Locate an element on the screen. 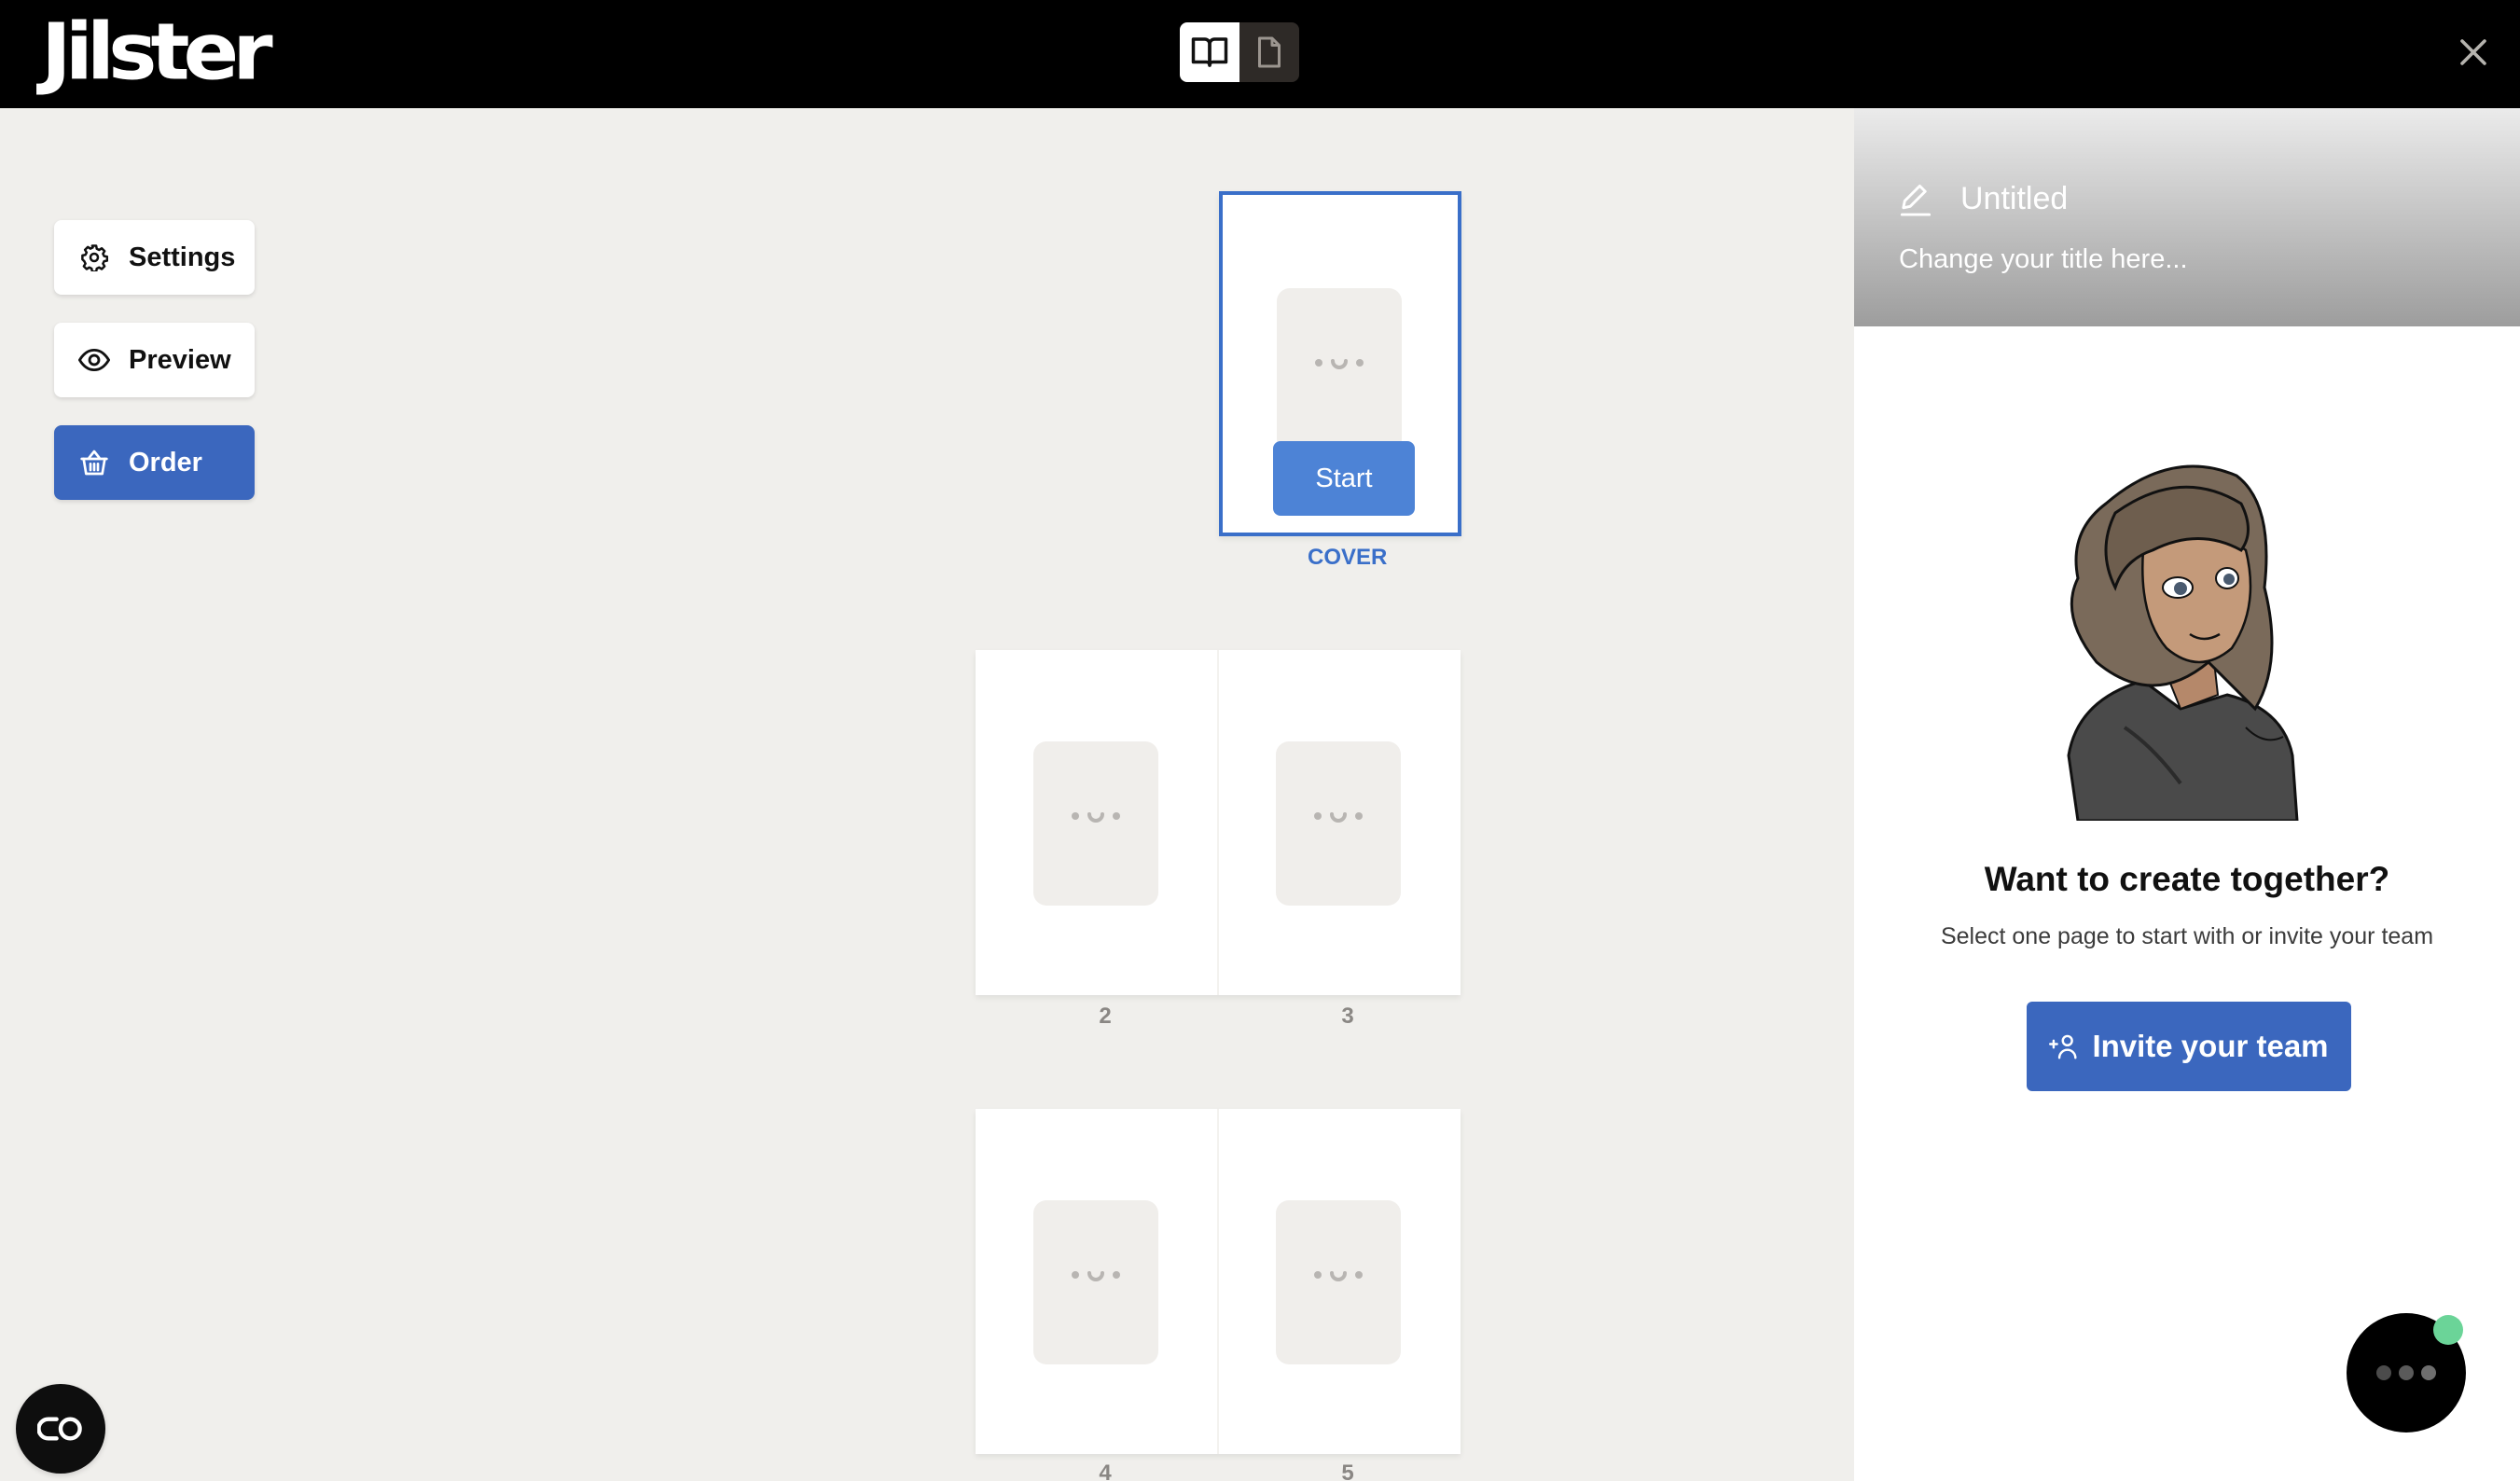 The image size is (2520, 1481). view-mode-toggle is located at coordinates (1239, 52).